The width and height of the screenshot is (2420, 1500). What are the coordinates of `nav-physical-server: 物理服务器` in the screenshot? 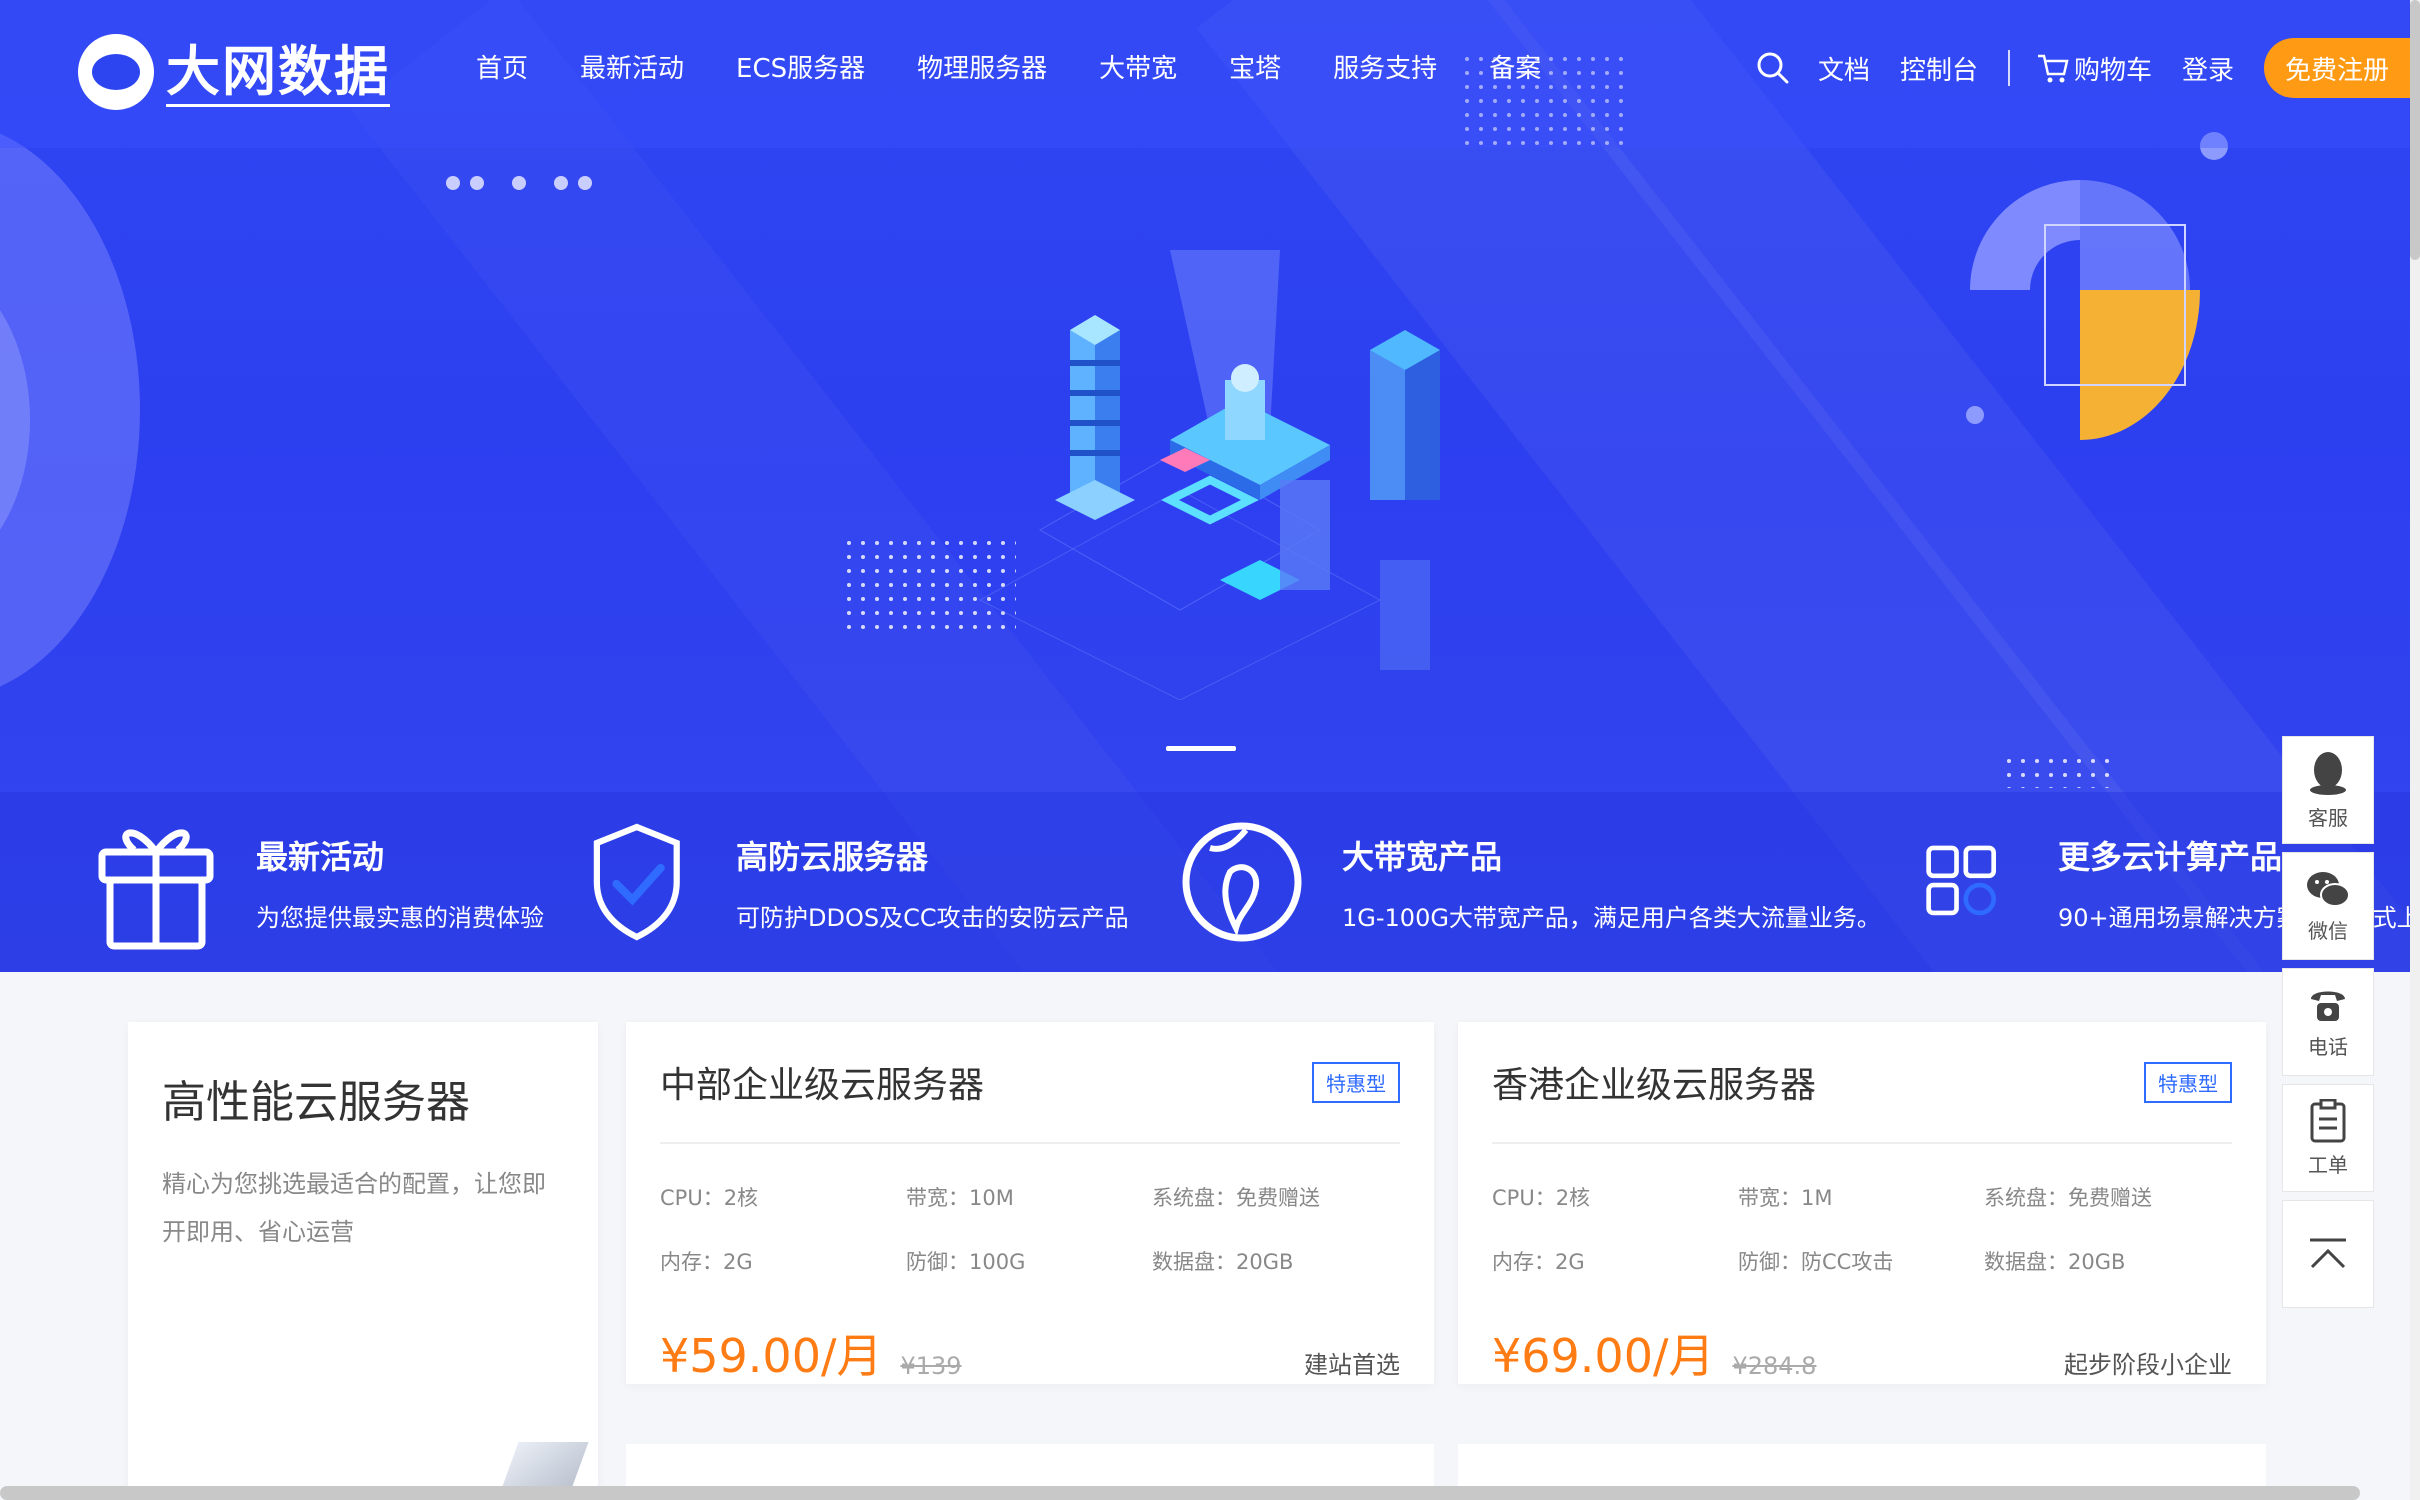 It's located at (982, 66).